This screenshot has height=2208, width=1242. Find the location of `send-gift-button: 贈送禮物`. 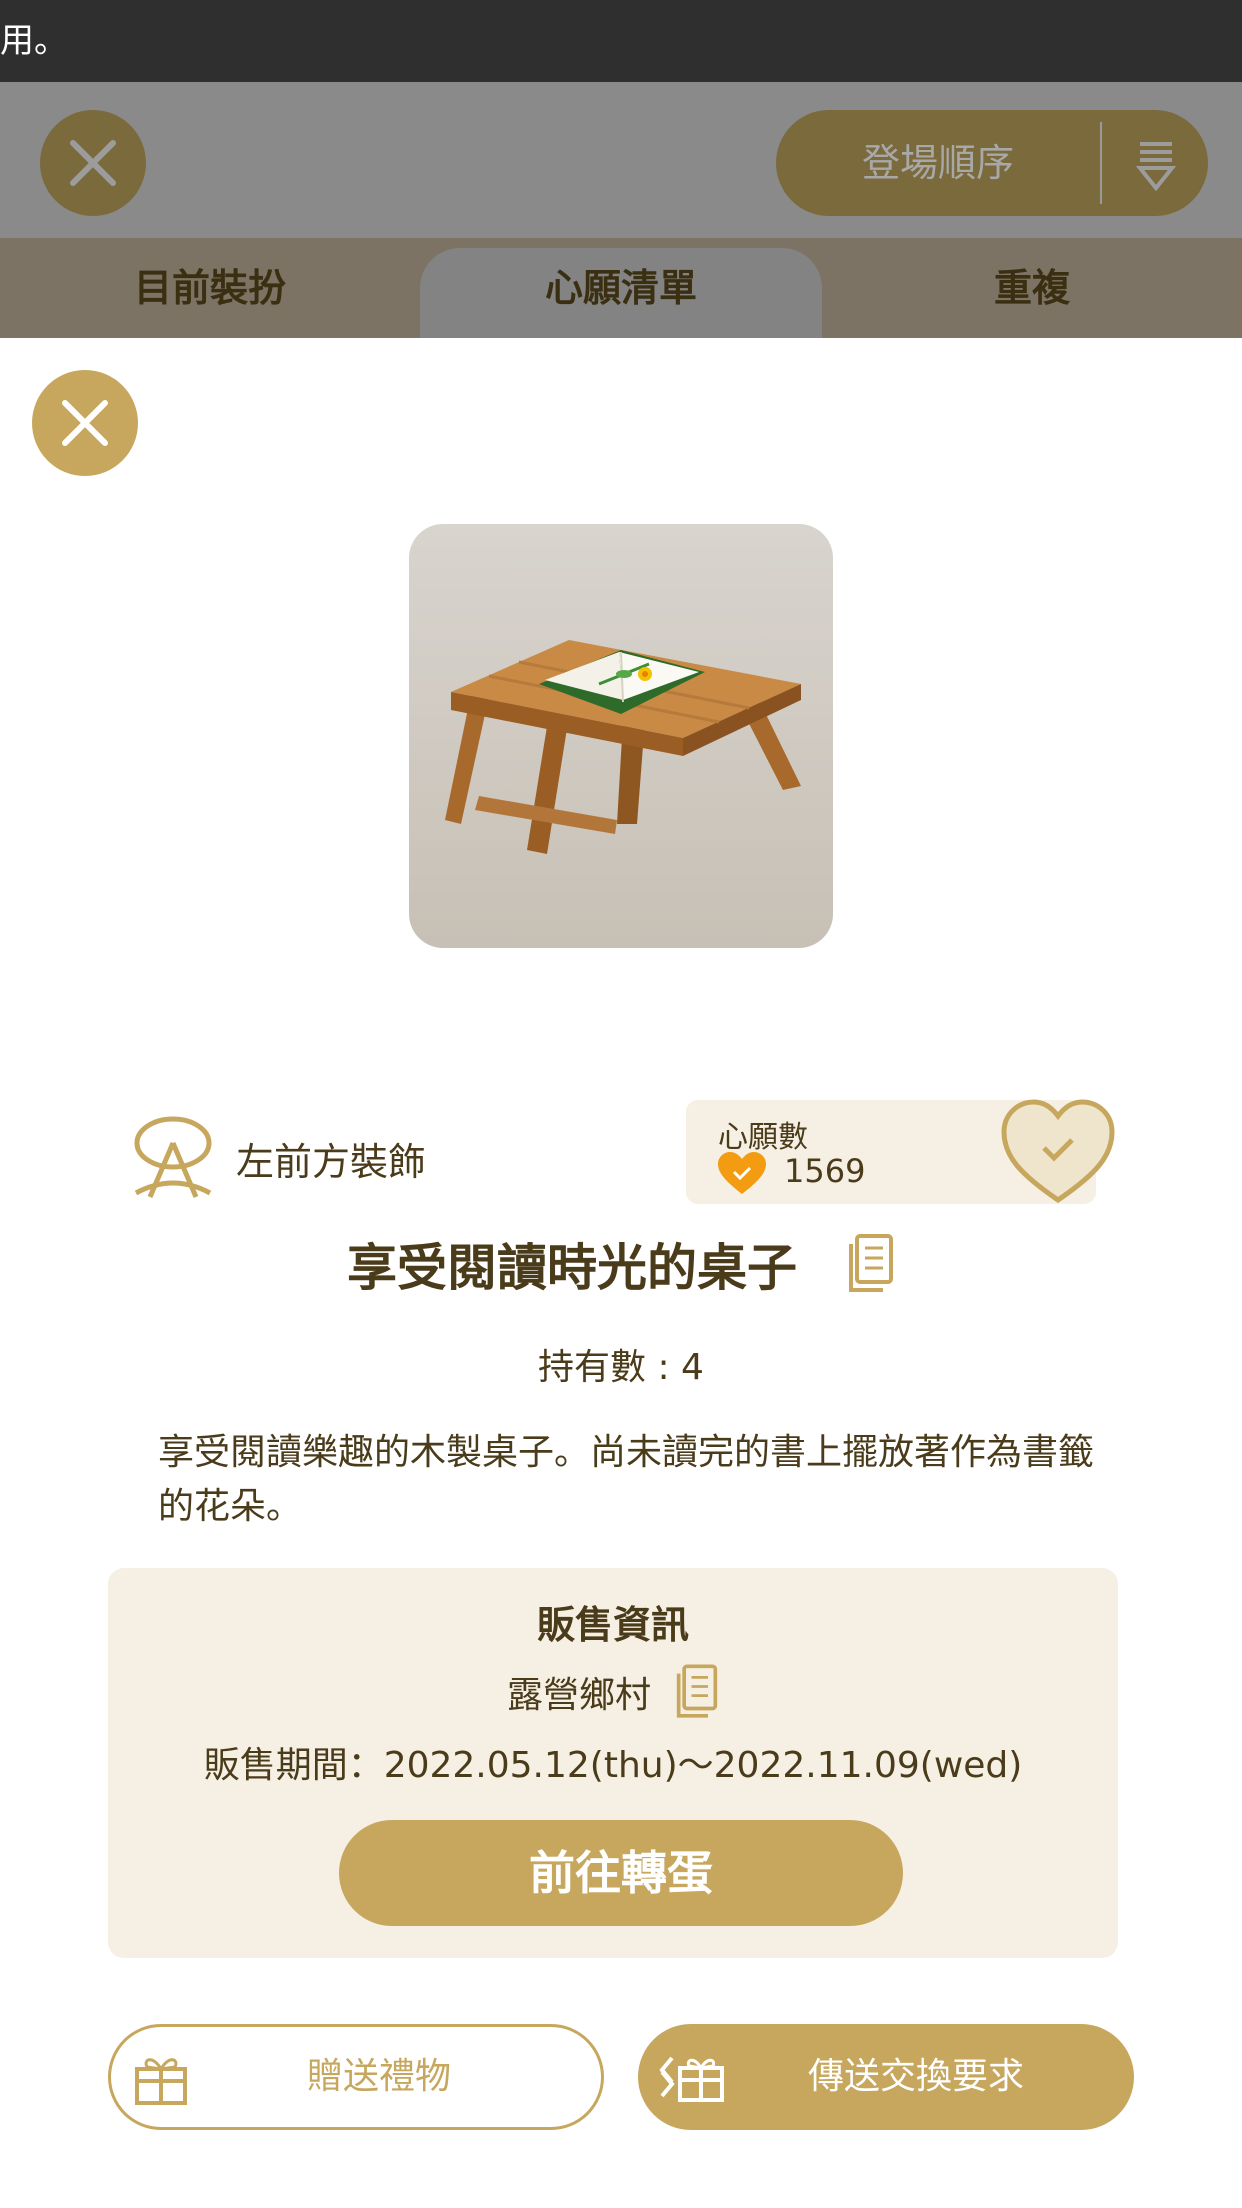

send-gift-button: 贈送禮物 is located at coordinates (356, 2077).